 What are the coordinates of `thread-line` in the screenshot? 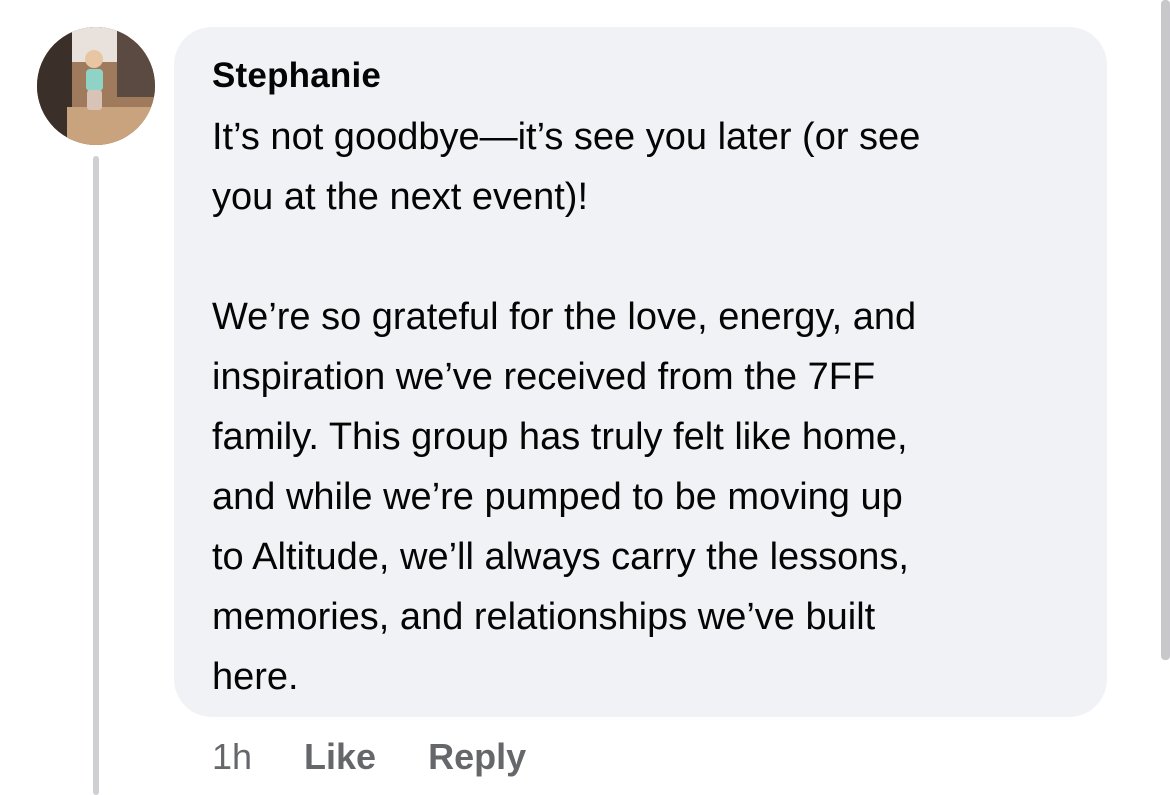 It's located at (96, 475).